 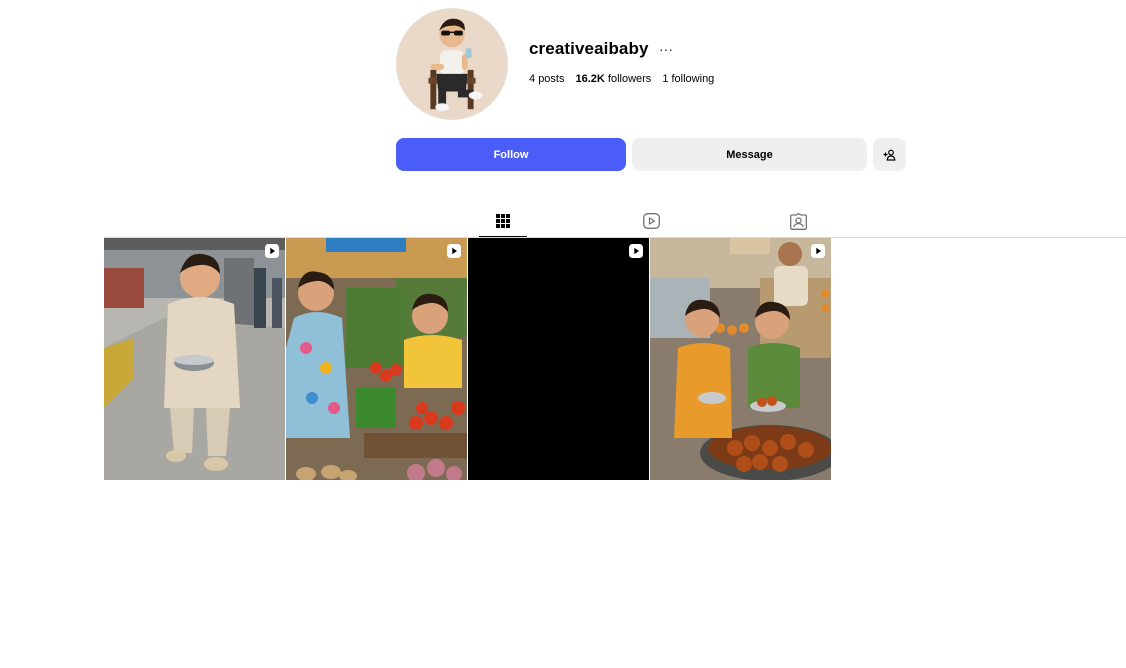 What do you see at coordinates (629, 79) in the screenshot?
I see `followers-label: followers` at bounding box center [629, 79].